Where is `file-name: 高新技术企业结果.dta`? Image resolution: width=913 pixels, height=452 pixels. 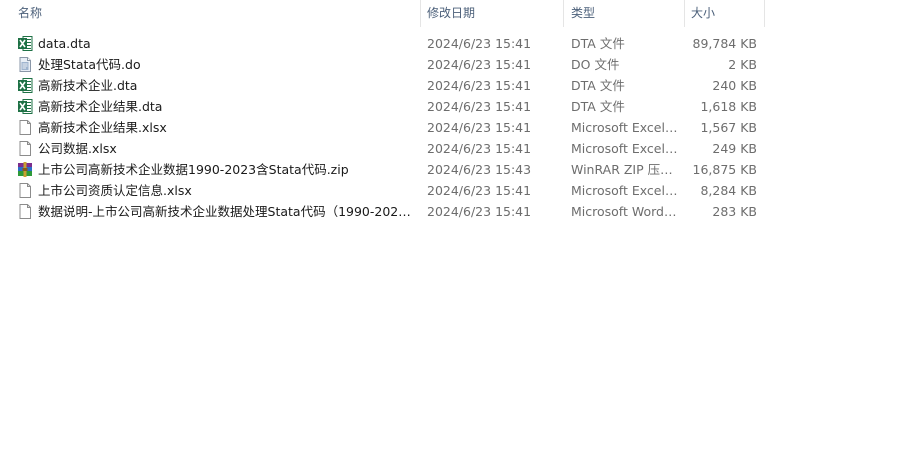
file-name: 高新技术企业结果.dta is located at coordinates (100, 106).